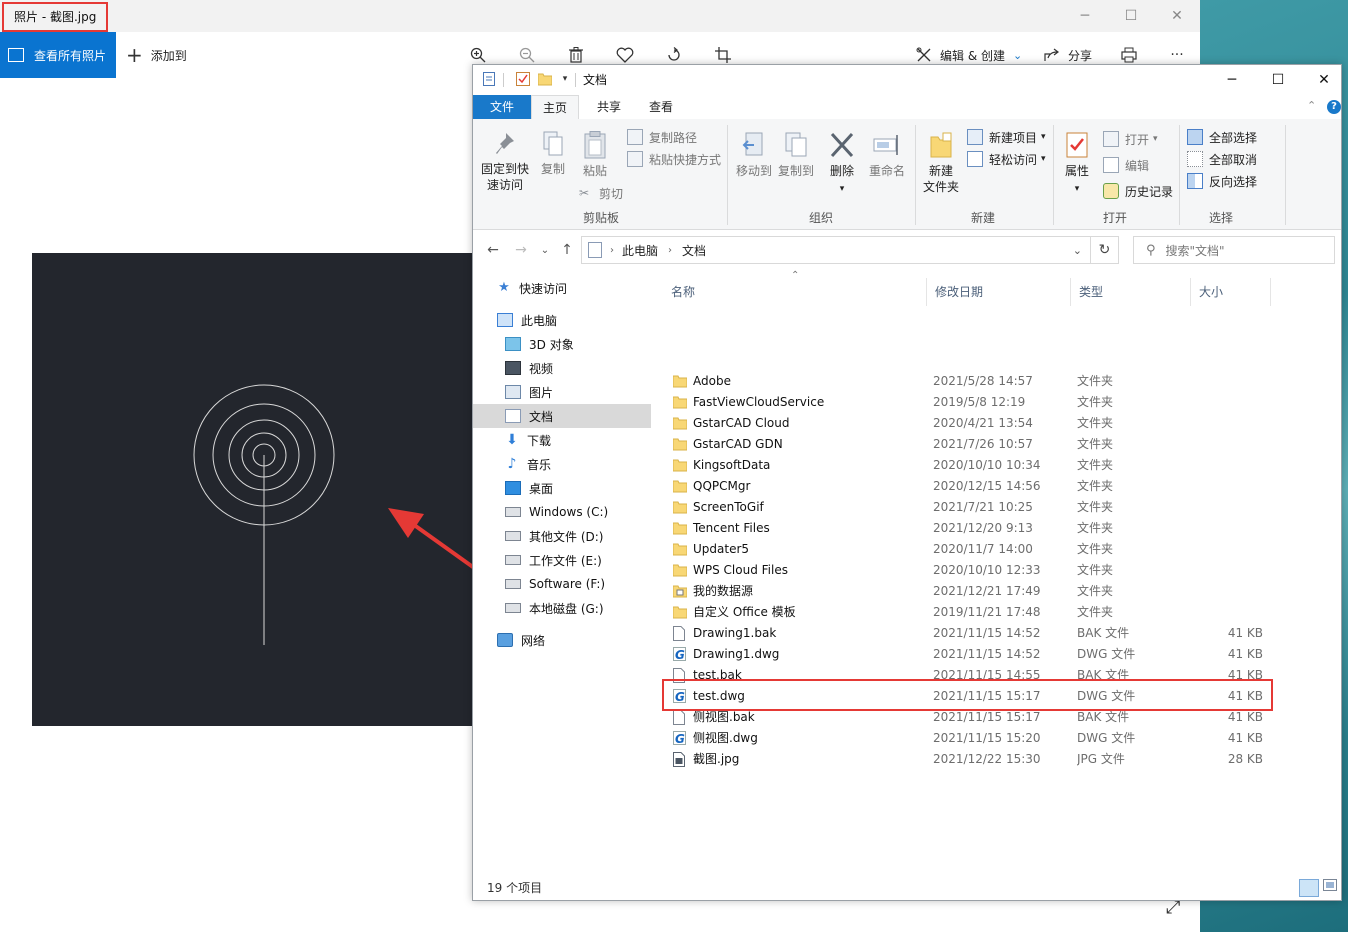 This screenshot has height=932, width=1348. What do you see at coordinates (562, 584) in the screenshot?
I see `nav-item-12: Software (F:)` at bounding box center [562, 584].